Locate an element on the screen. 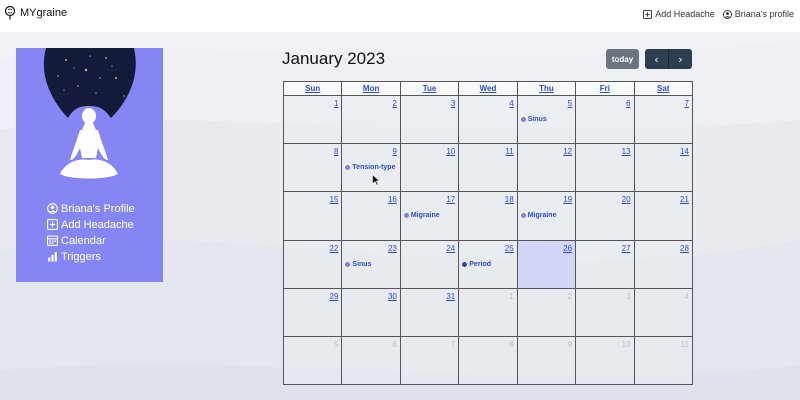  weekday-fri: Fri is located at coordinates (605, 88).